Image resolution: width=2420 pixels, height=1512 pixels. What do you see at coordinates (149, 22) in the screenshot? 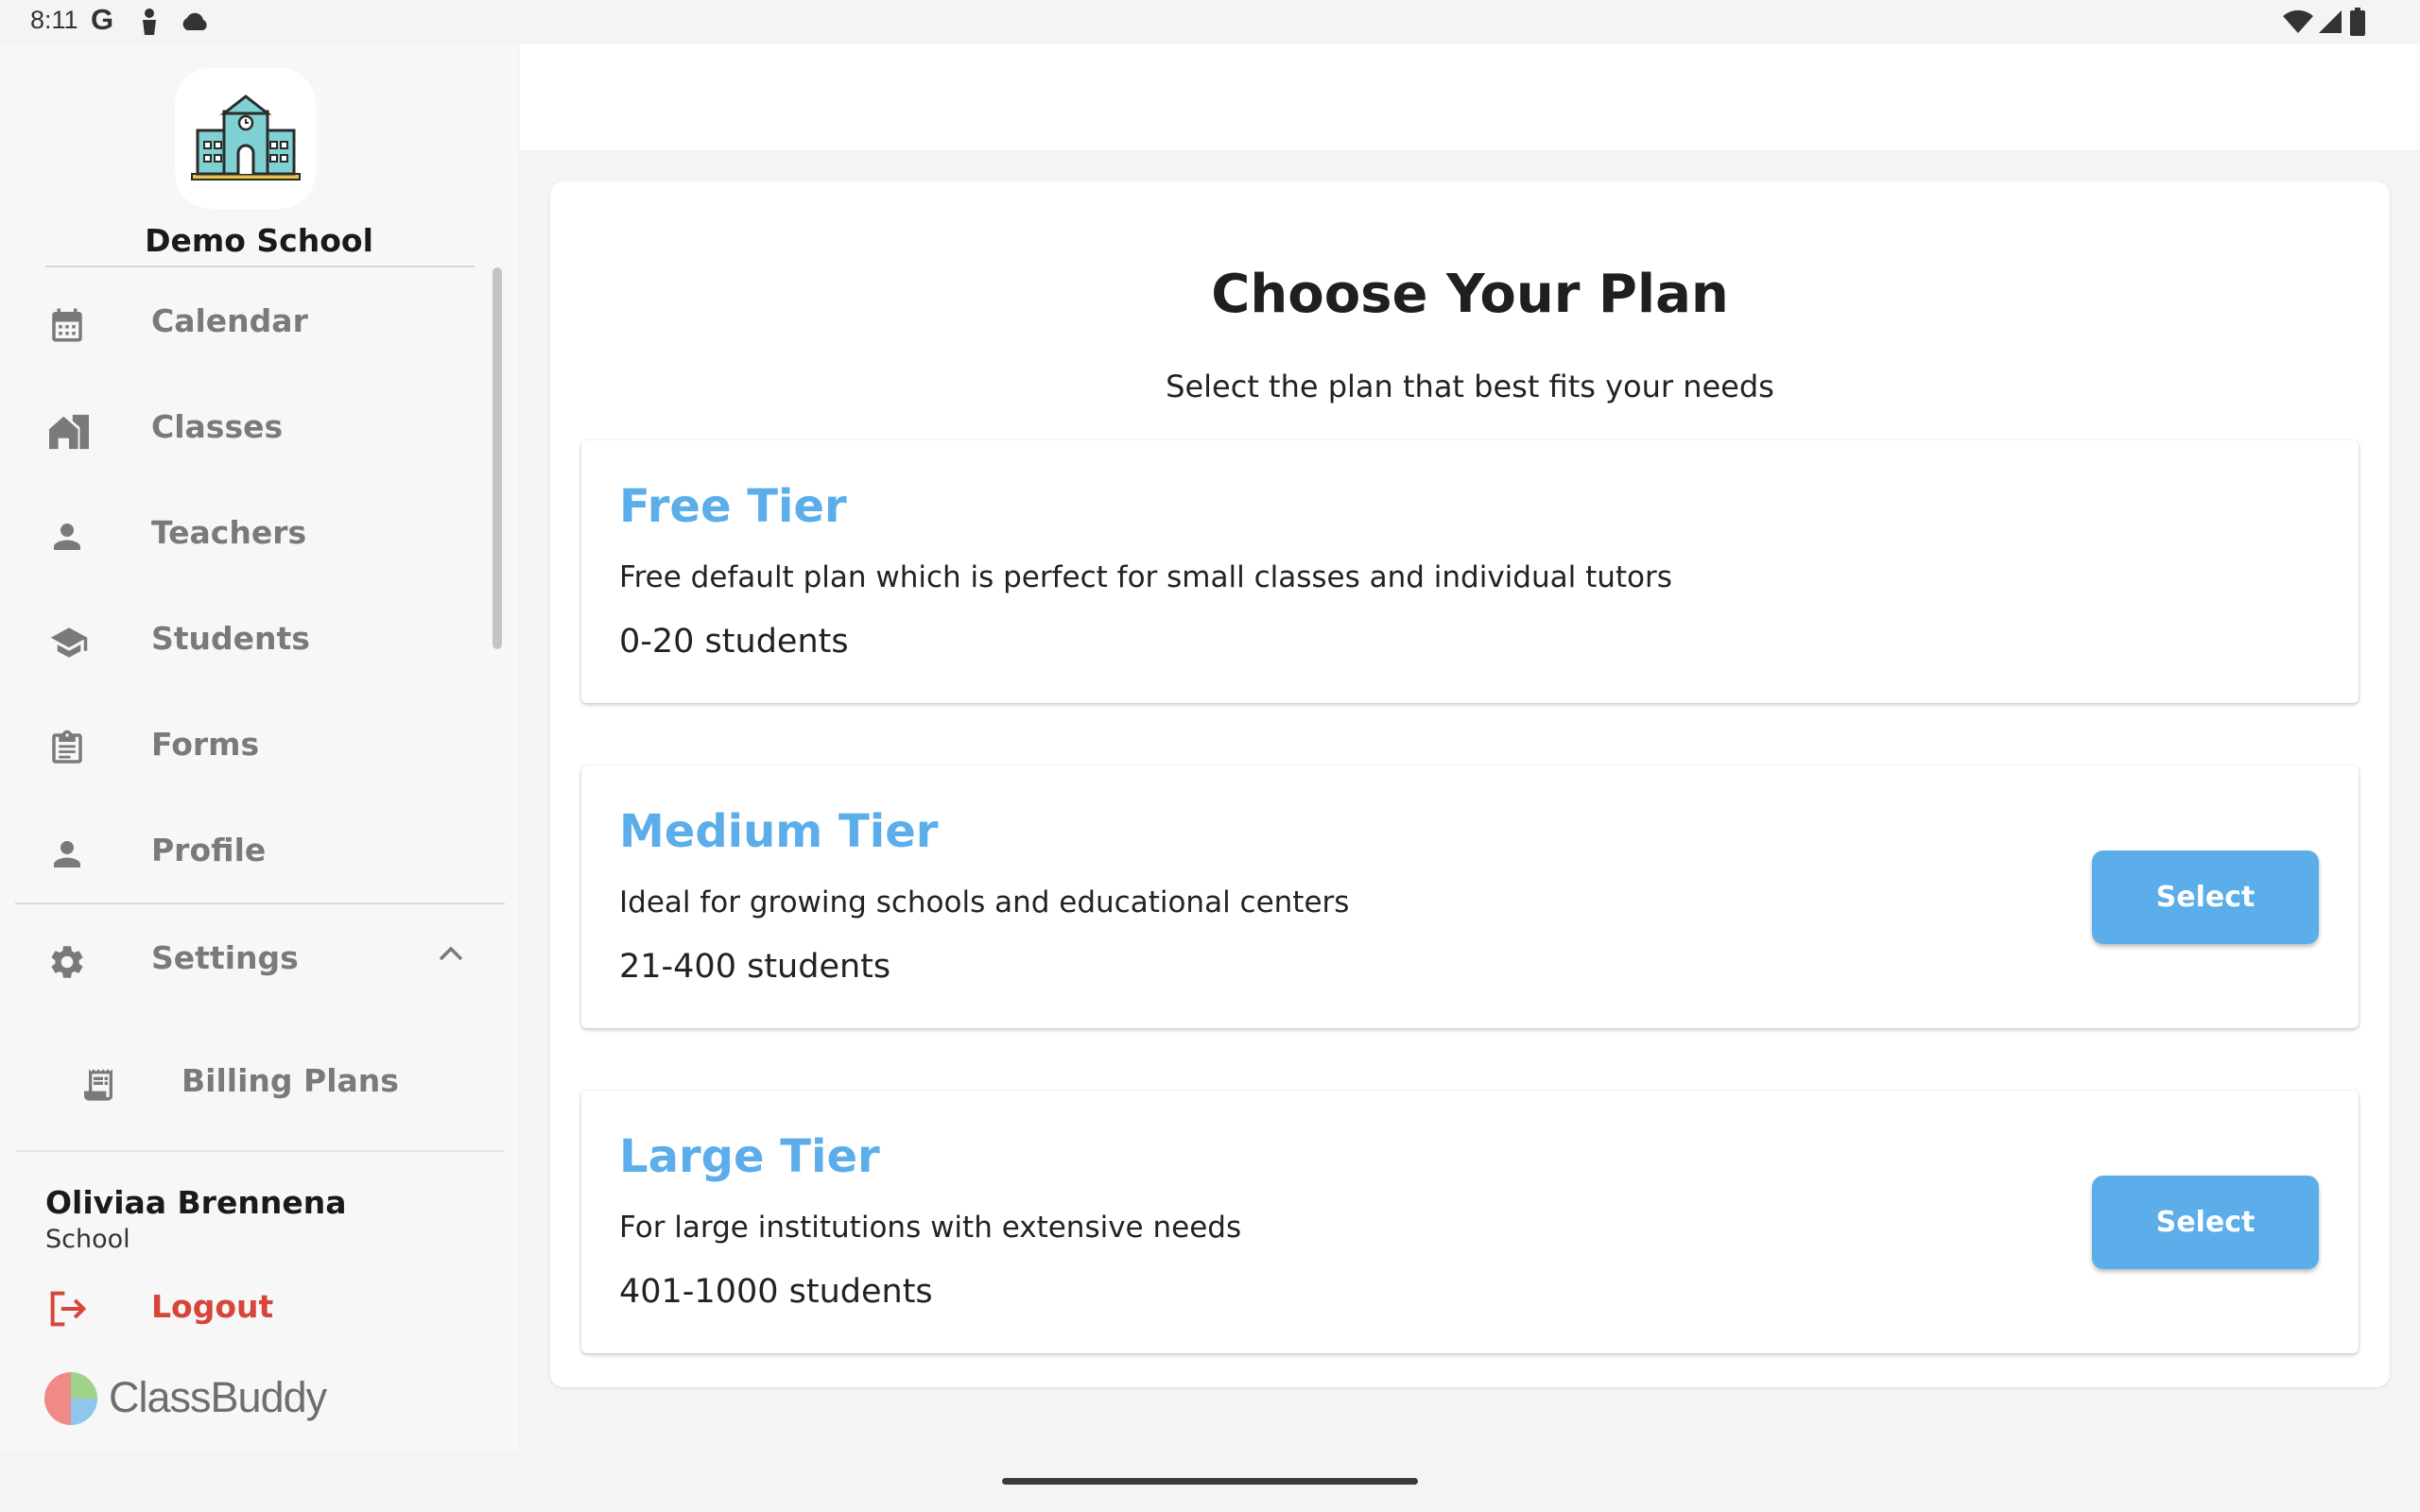
I see `person-notification-icon` at bounding box center [149, 22].